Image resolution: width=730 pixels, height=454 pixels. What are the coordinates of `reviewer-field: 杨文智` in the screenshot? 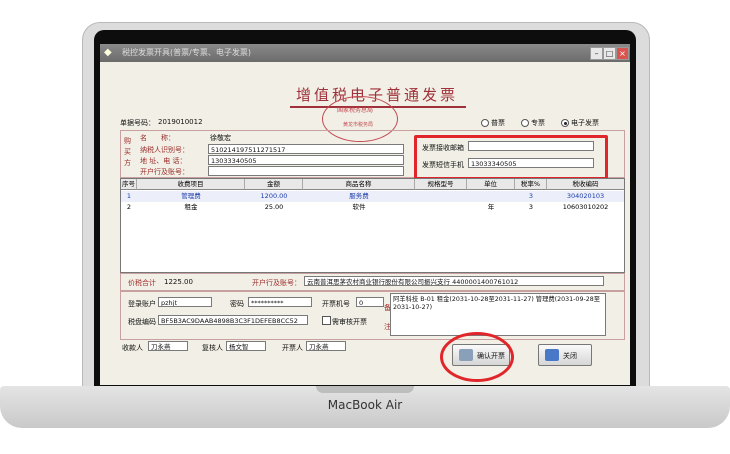 It's located at (246, 346).